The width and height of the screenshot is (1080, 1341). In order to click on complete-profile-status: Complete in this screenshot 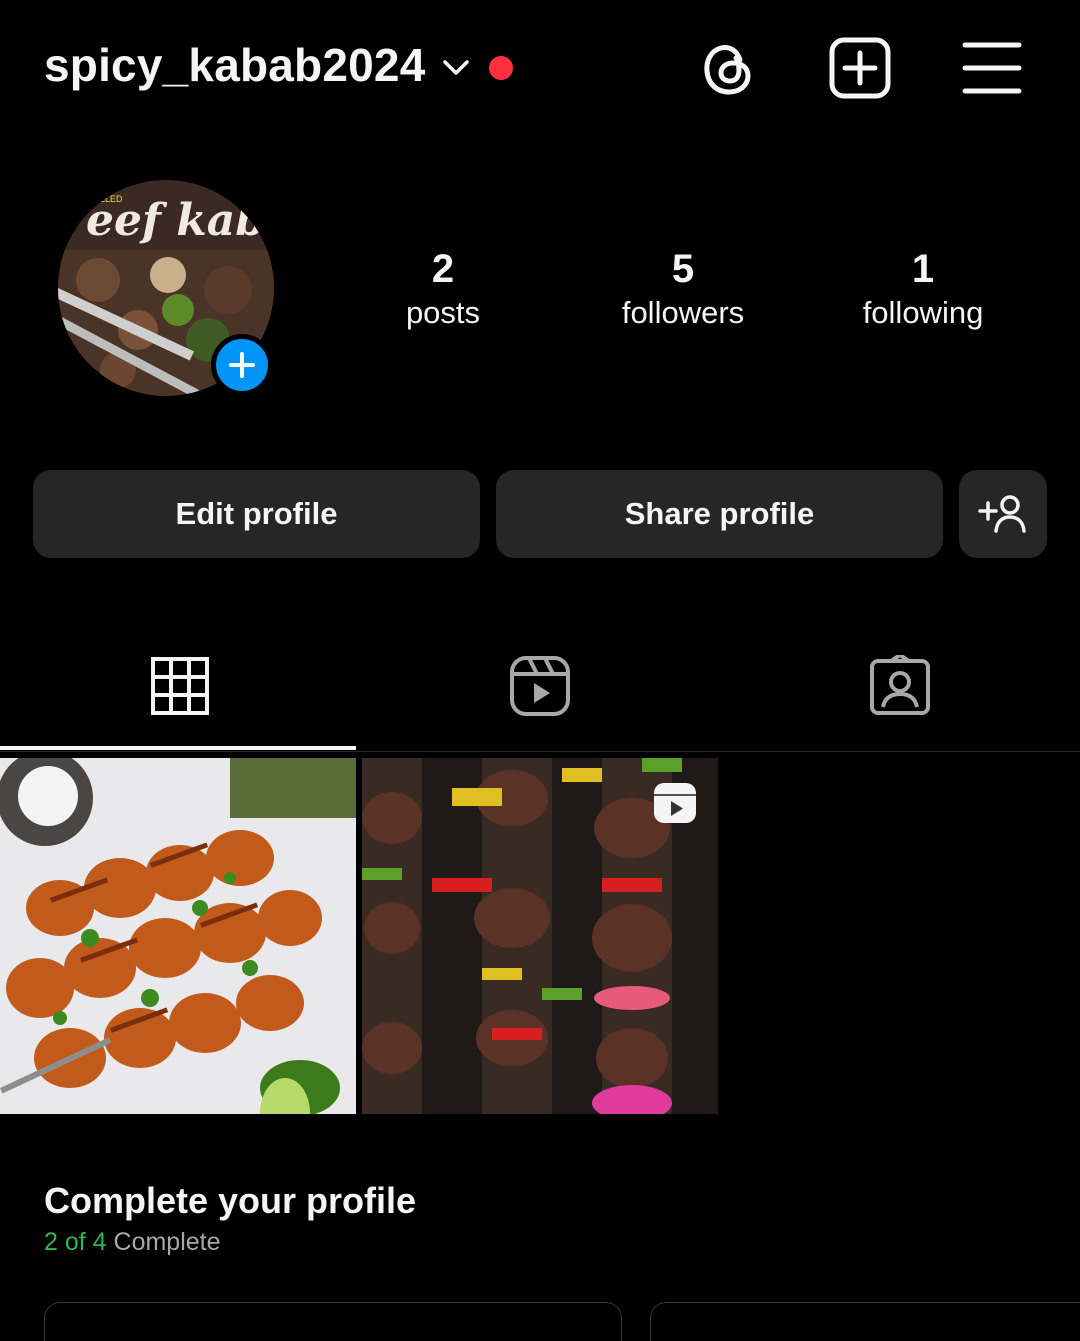, I will do `click(167, 1242)`.